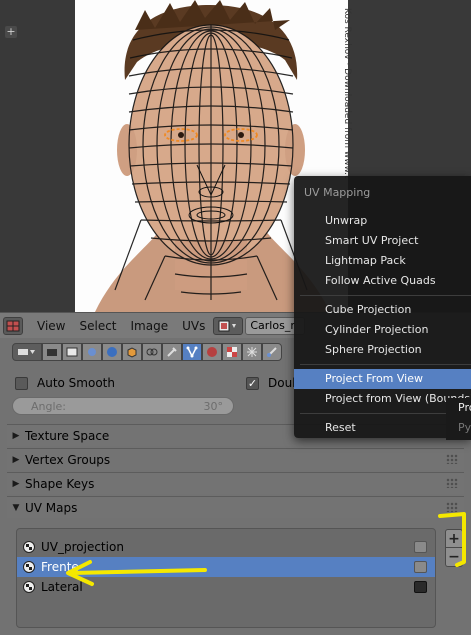 The image size is (471, 635). What do you see at coordinates (382, 310) in the screenshot?
I see `menu-item-cube-projection: Cube Projection` at bounding box center [382, 310].